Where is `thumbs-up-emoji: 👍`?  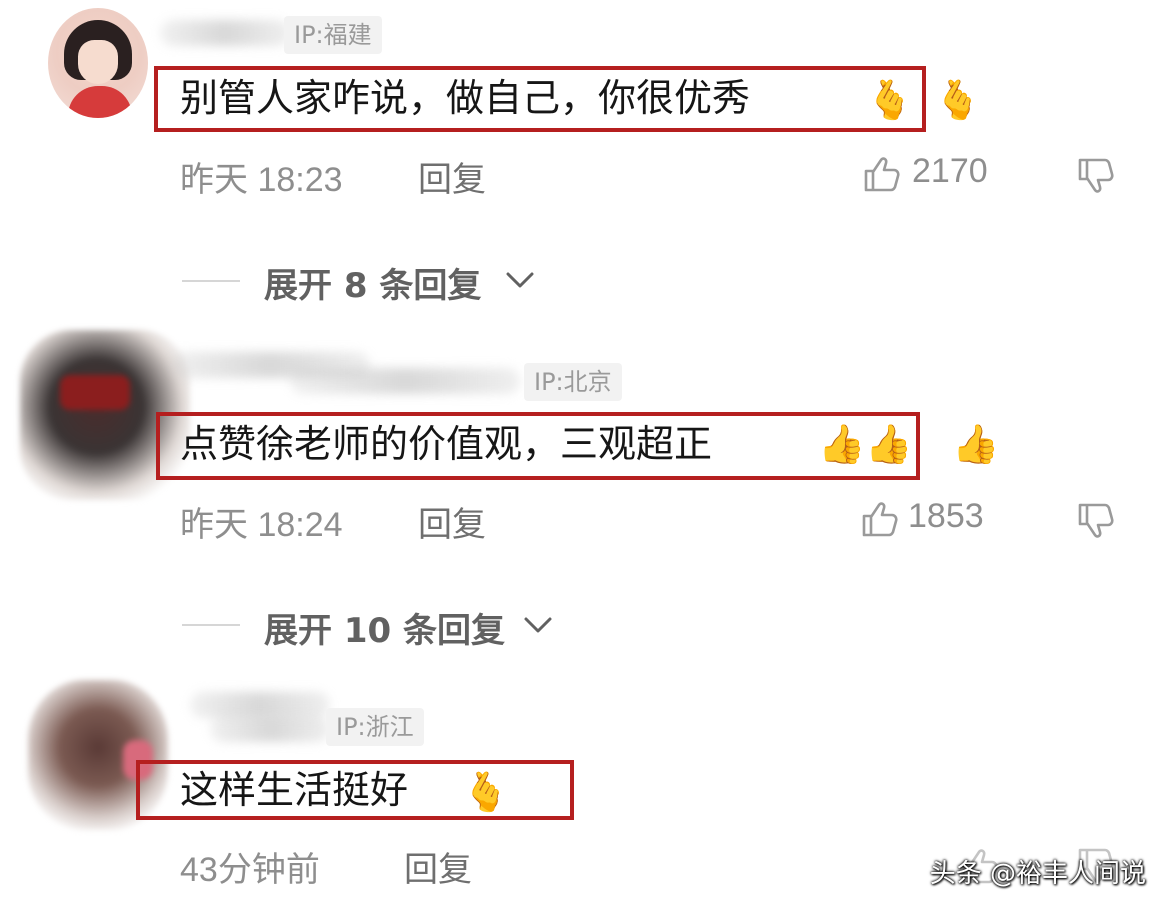 thumbs-up-emoji: 👍 is located at coordinates (976, 444).